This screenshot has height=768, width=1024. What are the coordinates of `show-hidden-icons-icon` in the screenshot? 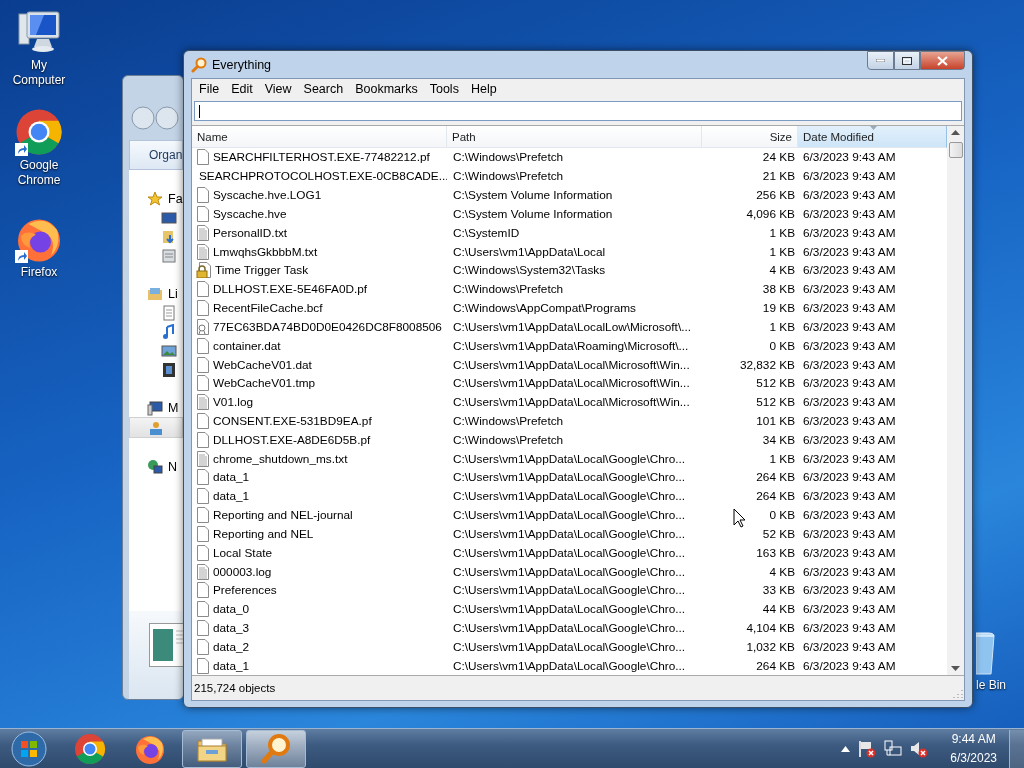 It's located at (846, 749).